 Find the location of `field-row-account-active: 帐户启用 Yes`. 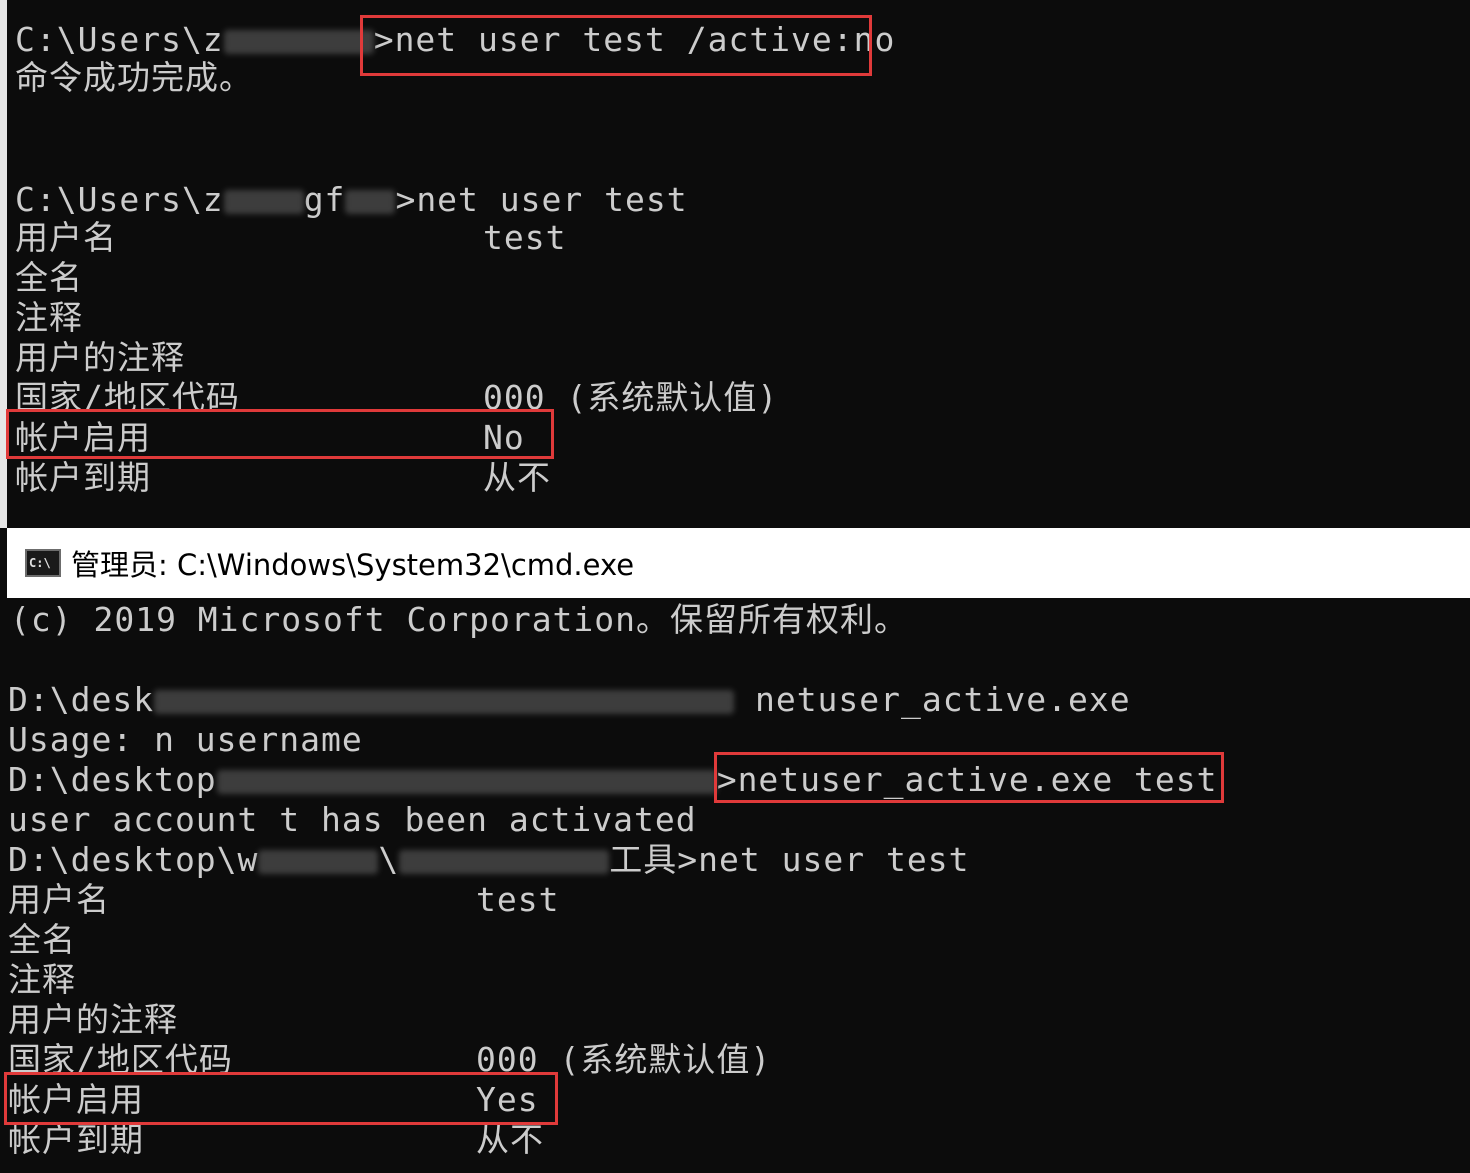

field-row-account-active: 帐户启用 Yes is located at coordinates (273, 1099).